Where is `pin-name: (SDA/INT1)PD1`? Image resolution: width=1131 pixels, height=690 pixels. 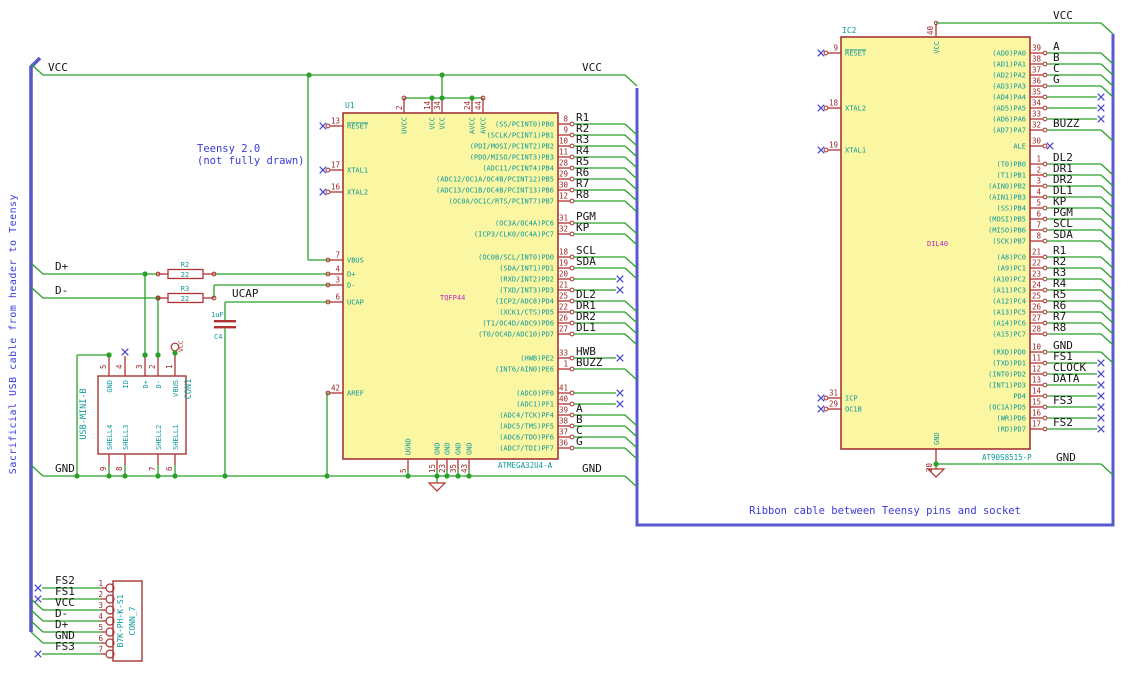 pin-name: (SDA/INT1)PD1 is located at coordinates (526, 269).